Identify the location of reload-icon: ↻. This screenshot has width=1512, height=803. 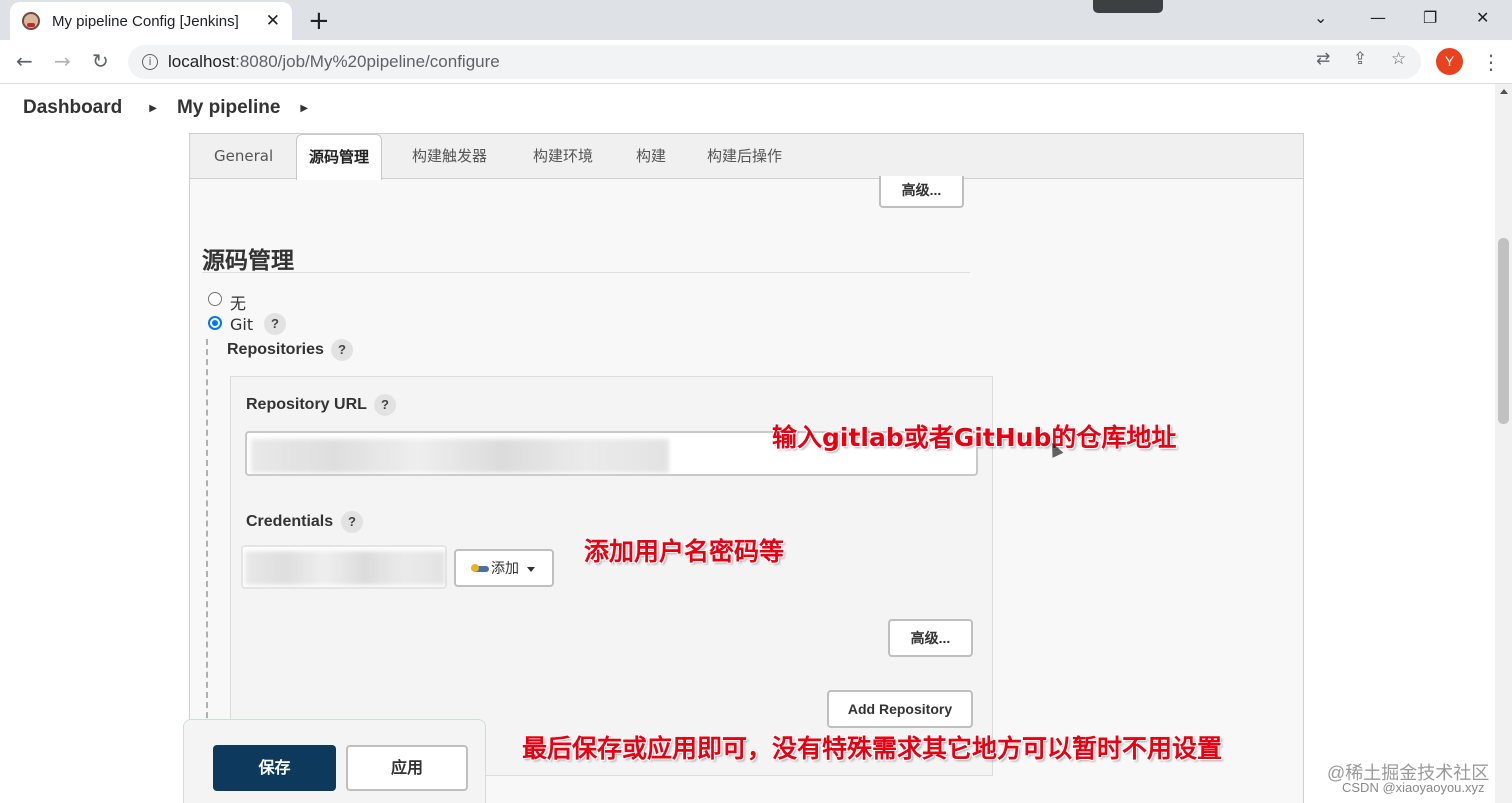
(100, 61).